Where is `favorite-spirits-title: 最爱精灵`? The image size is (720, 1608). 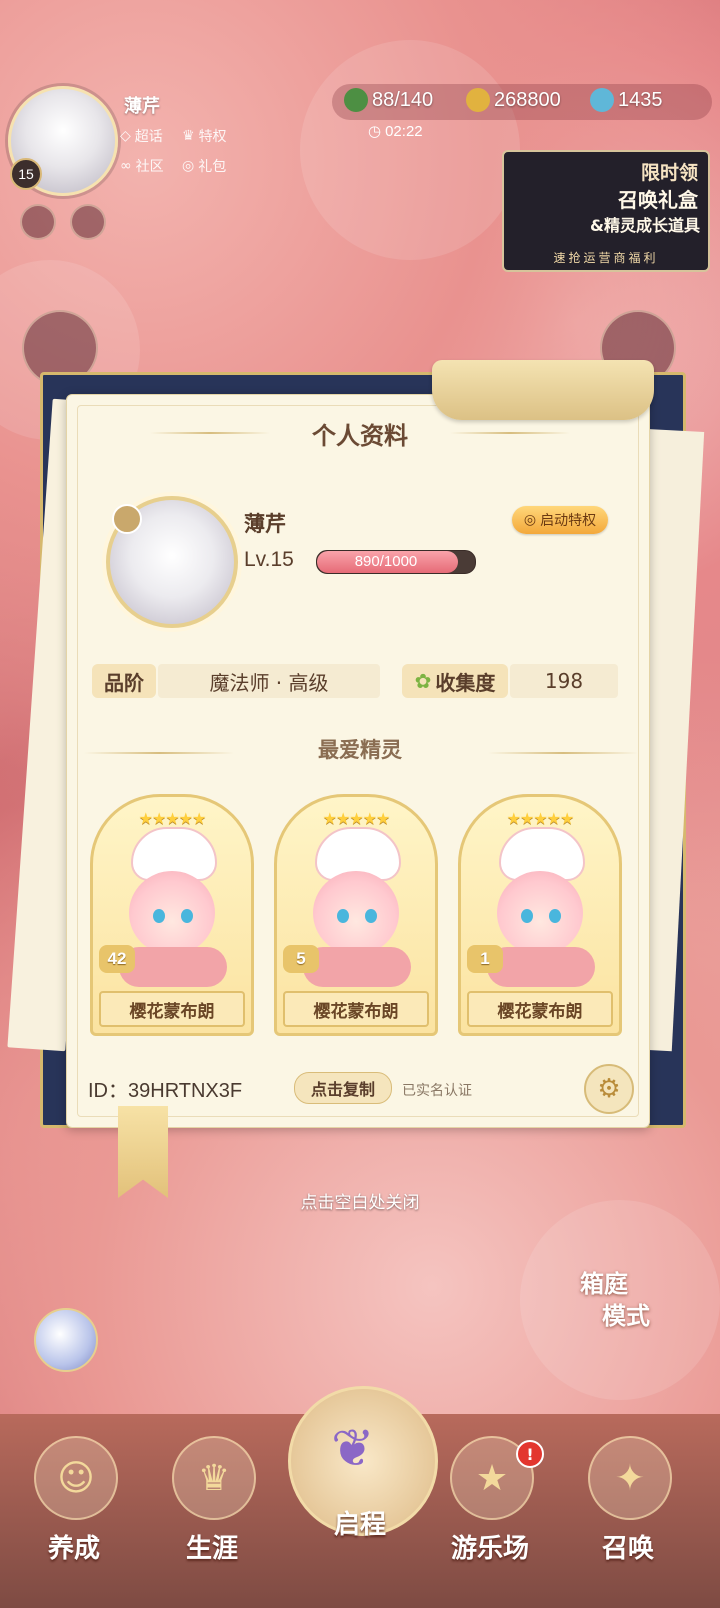 favorite-spirits-title: 最爱精灵 is located at coordinates (360, 750).